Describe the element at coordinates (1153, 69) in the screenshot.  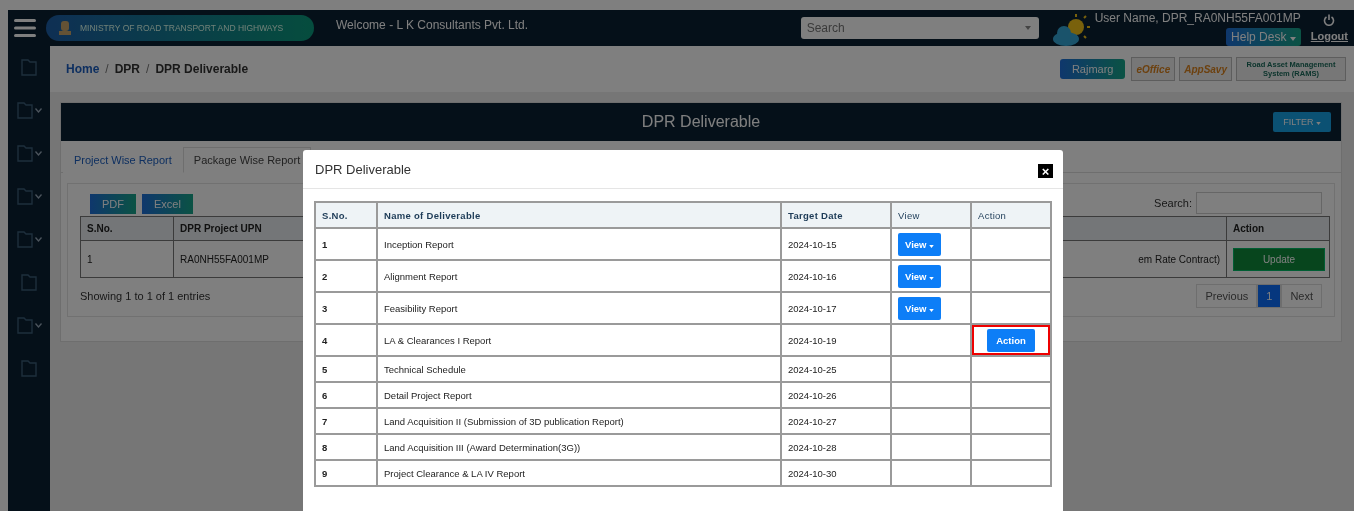
I see `quick-link-logo: eOffice` at that location.